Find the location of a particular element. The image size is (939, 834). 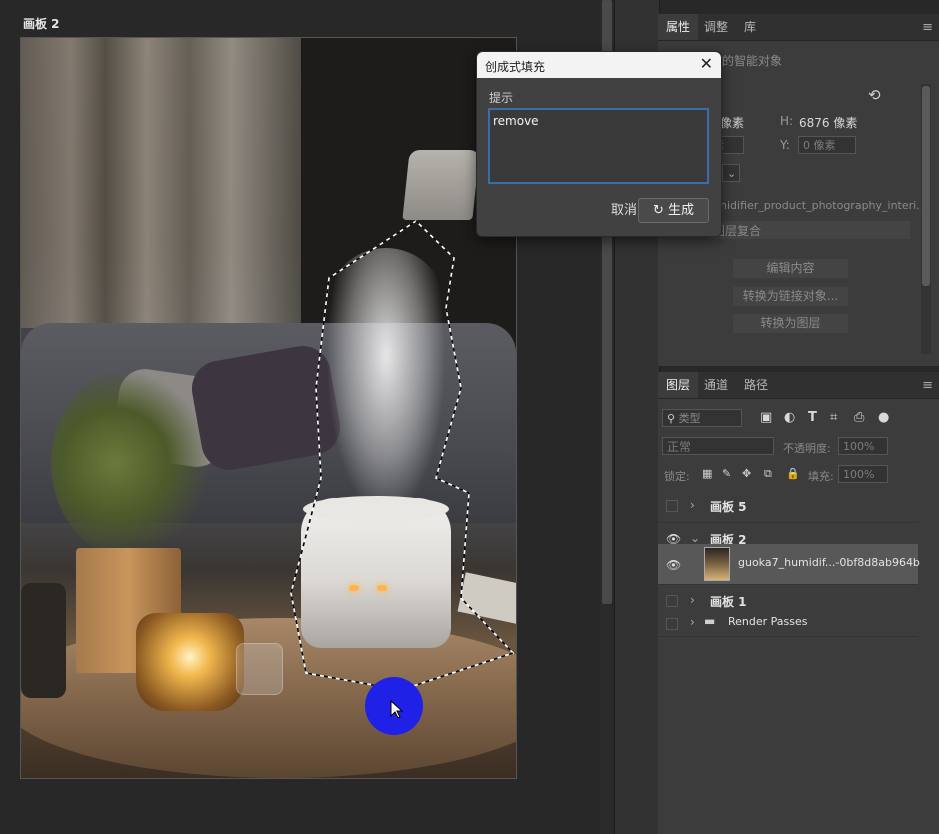

tab-adjustments: 调整 is located at coordinates (716, 27).